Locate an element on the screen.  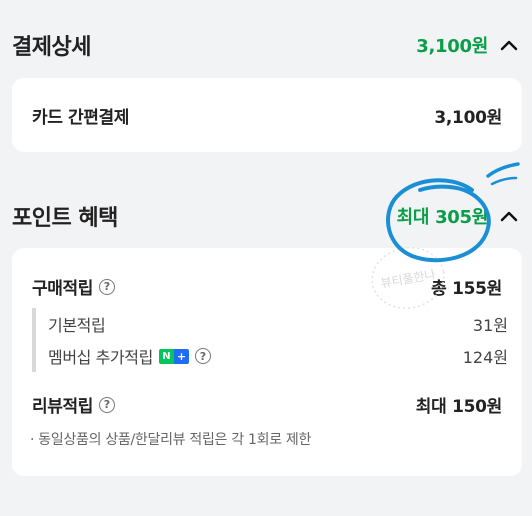
basic-points-amount: 31원 is located at coordinates (490, 325).